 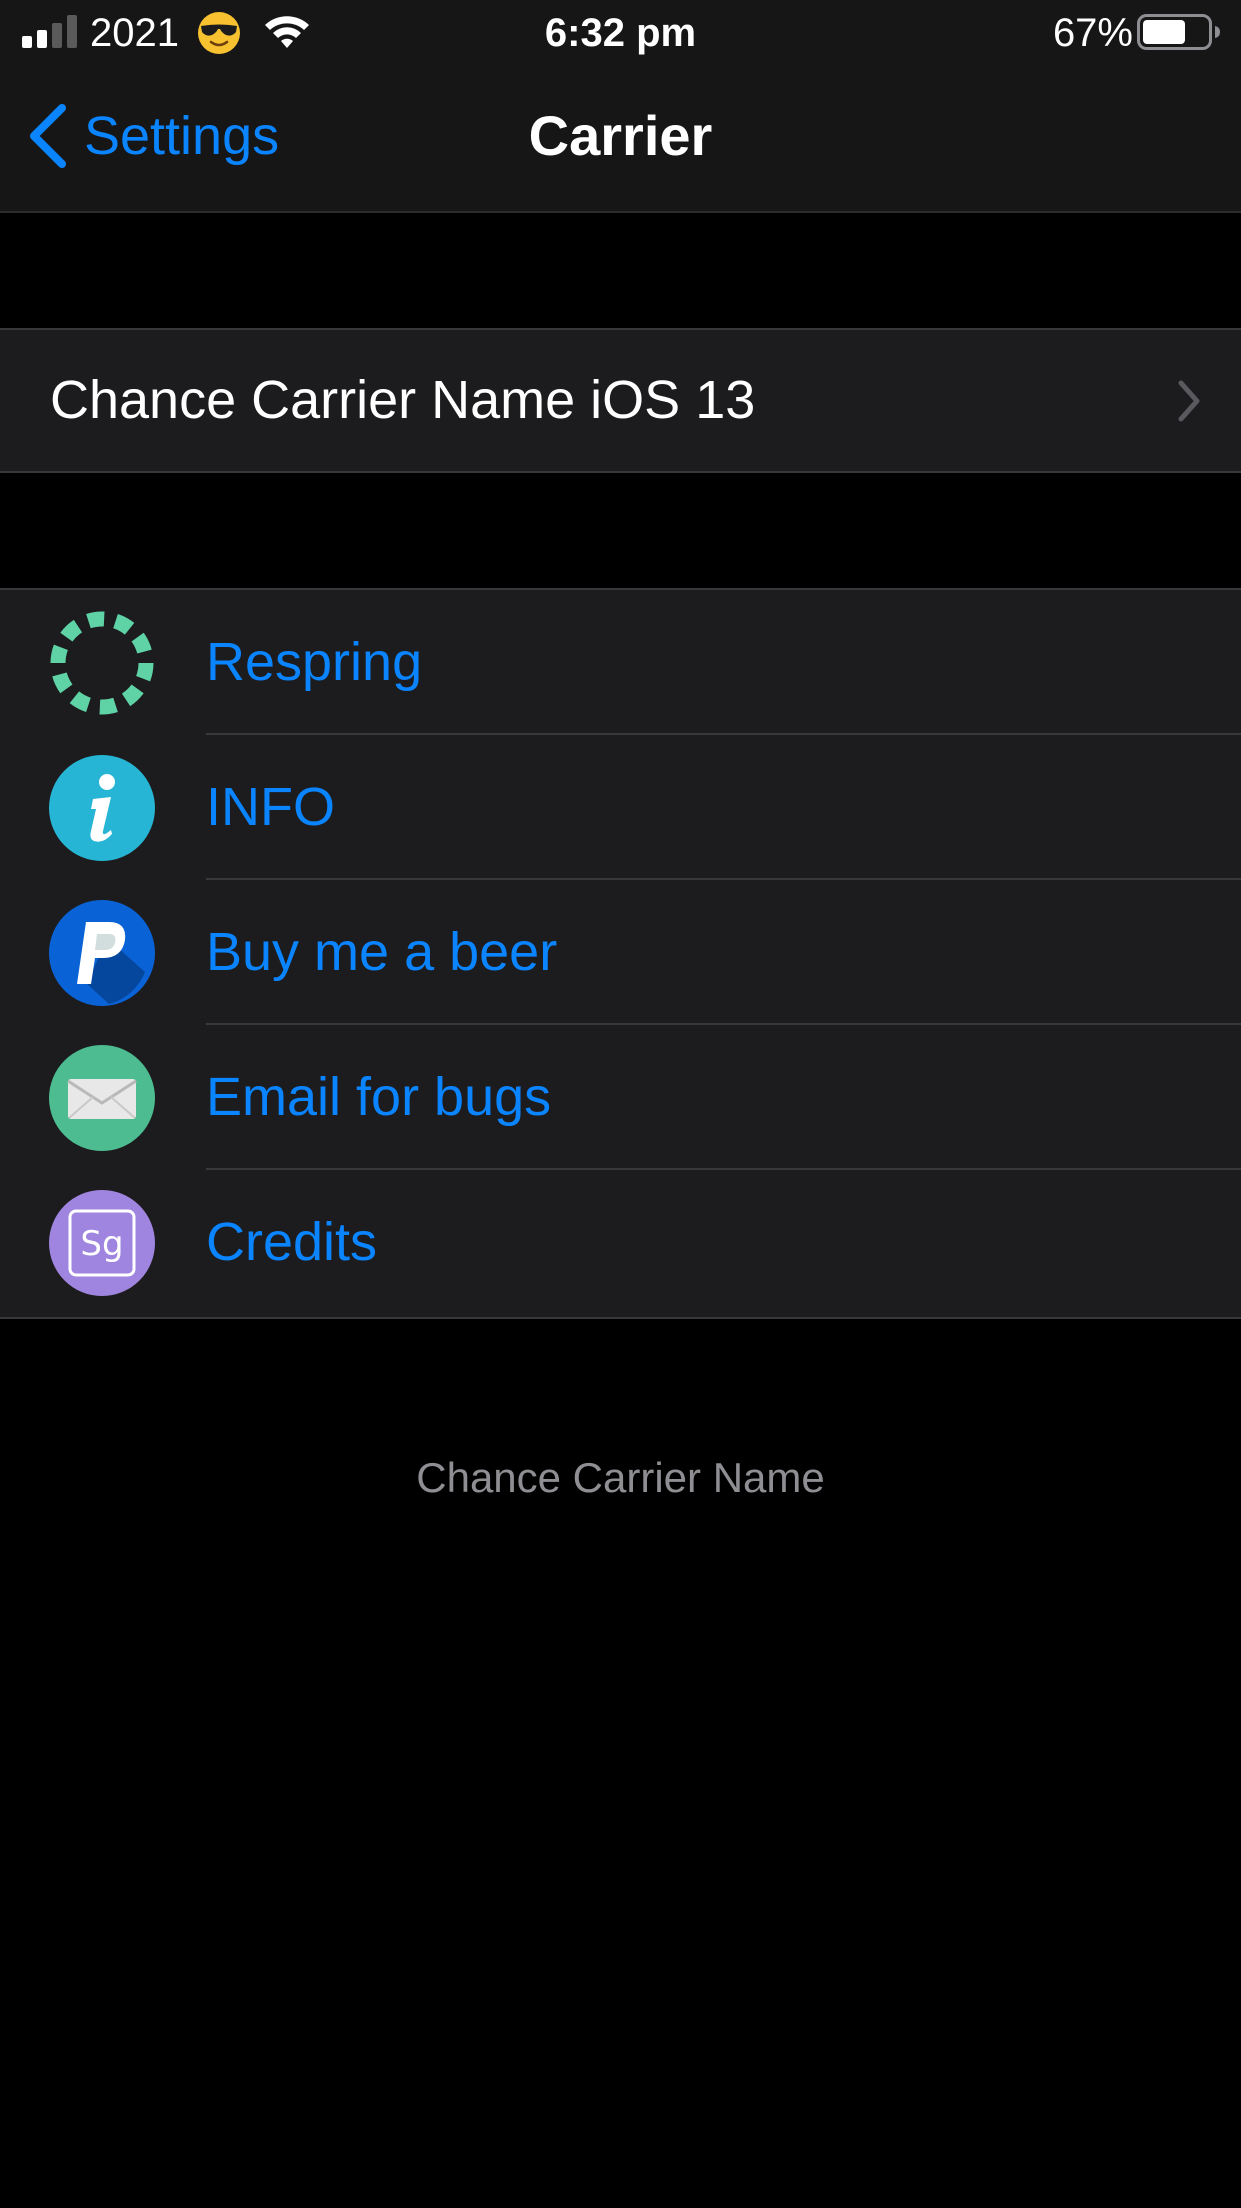 What do you see at coordinates (102, 663) in the screenshot?
I see `respring-icon` at bounding box center [102, 663].